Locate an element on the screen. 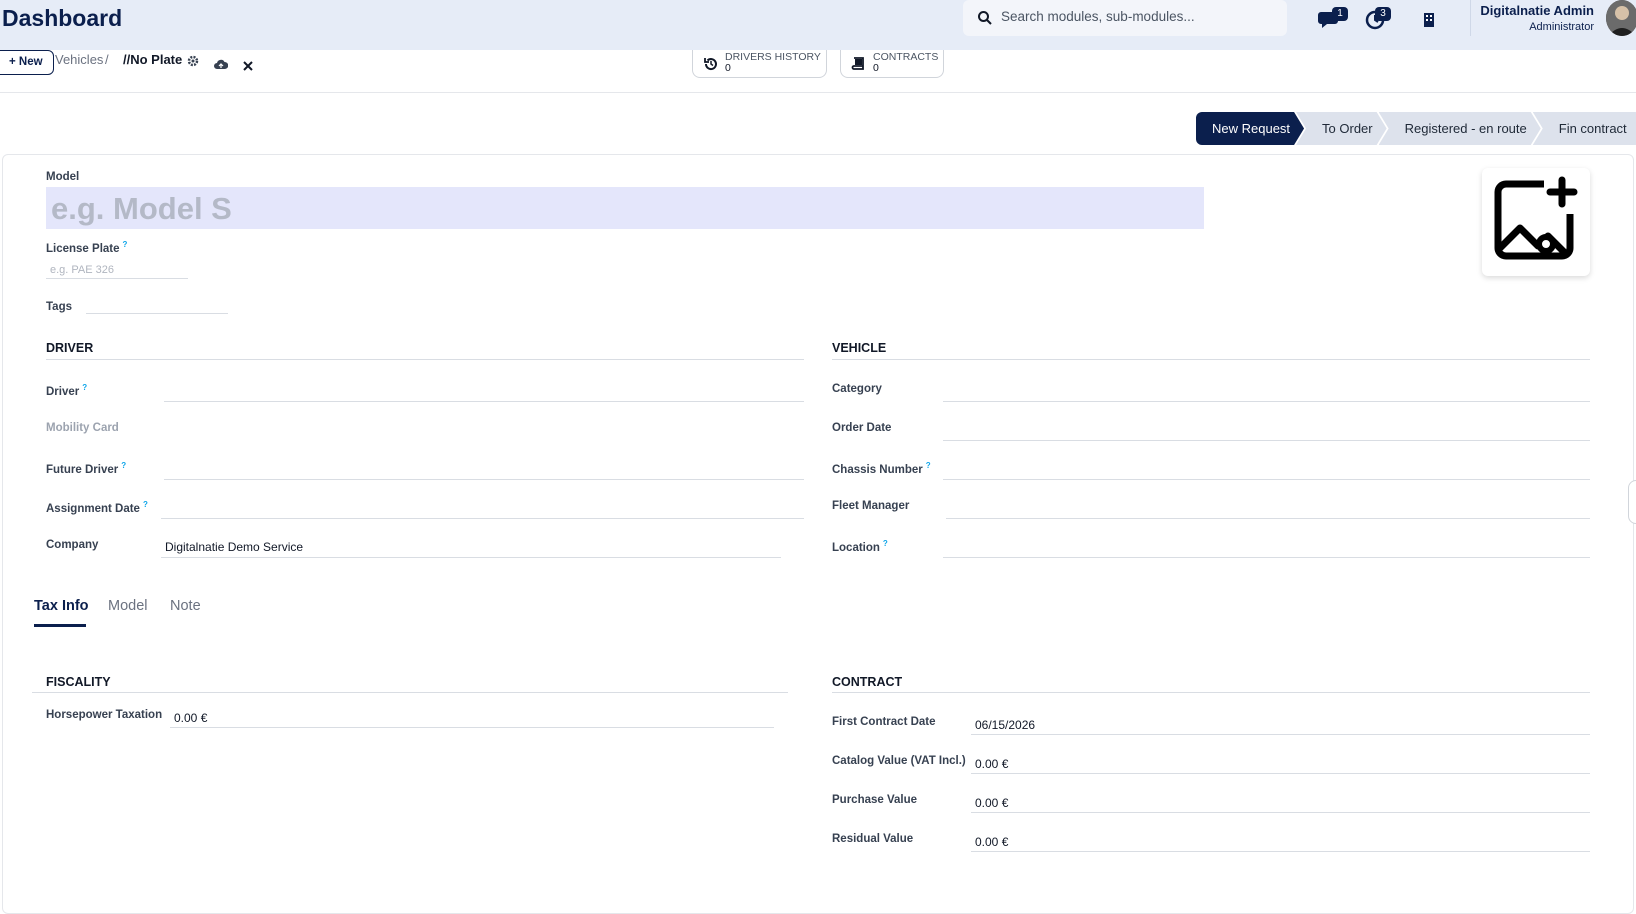 The width and height of the screenshot is (1636, 914). add-image-icon is located at coordinates (1536, 218).